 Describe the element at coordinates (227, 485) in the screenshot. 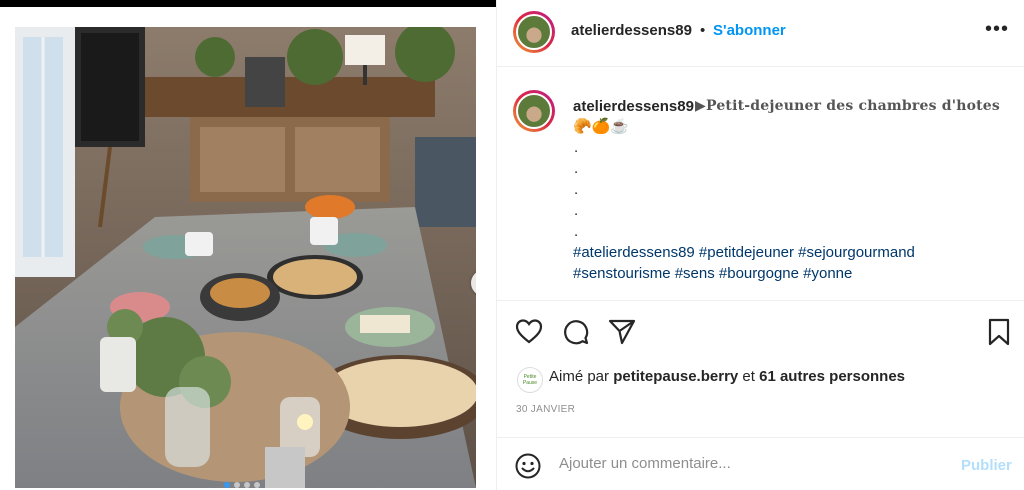

I see `carousel-dot-active` at that location.